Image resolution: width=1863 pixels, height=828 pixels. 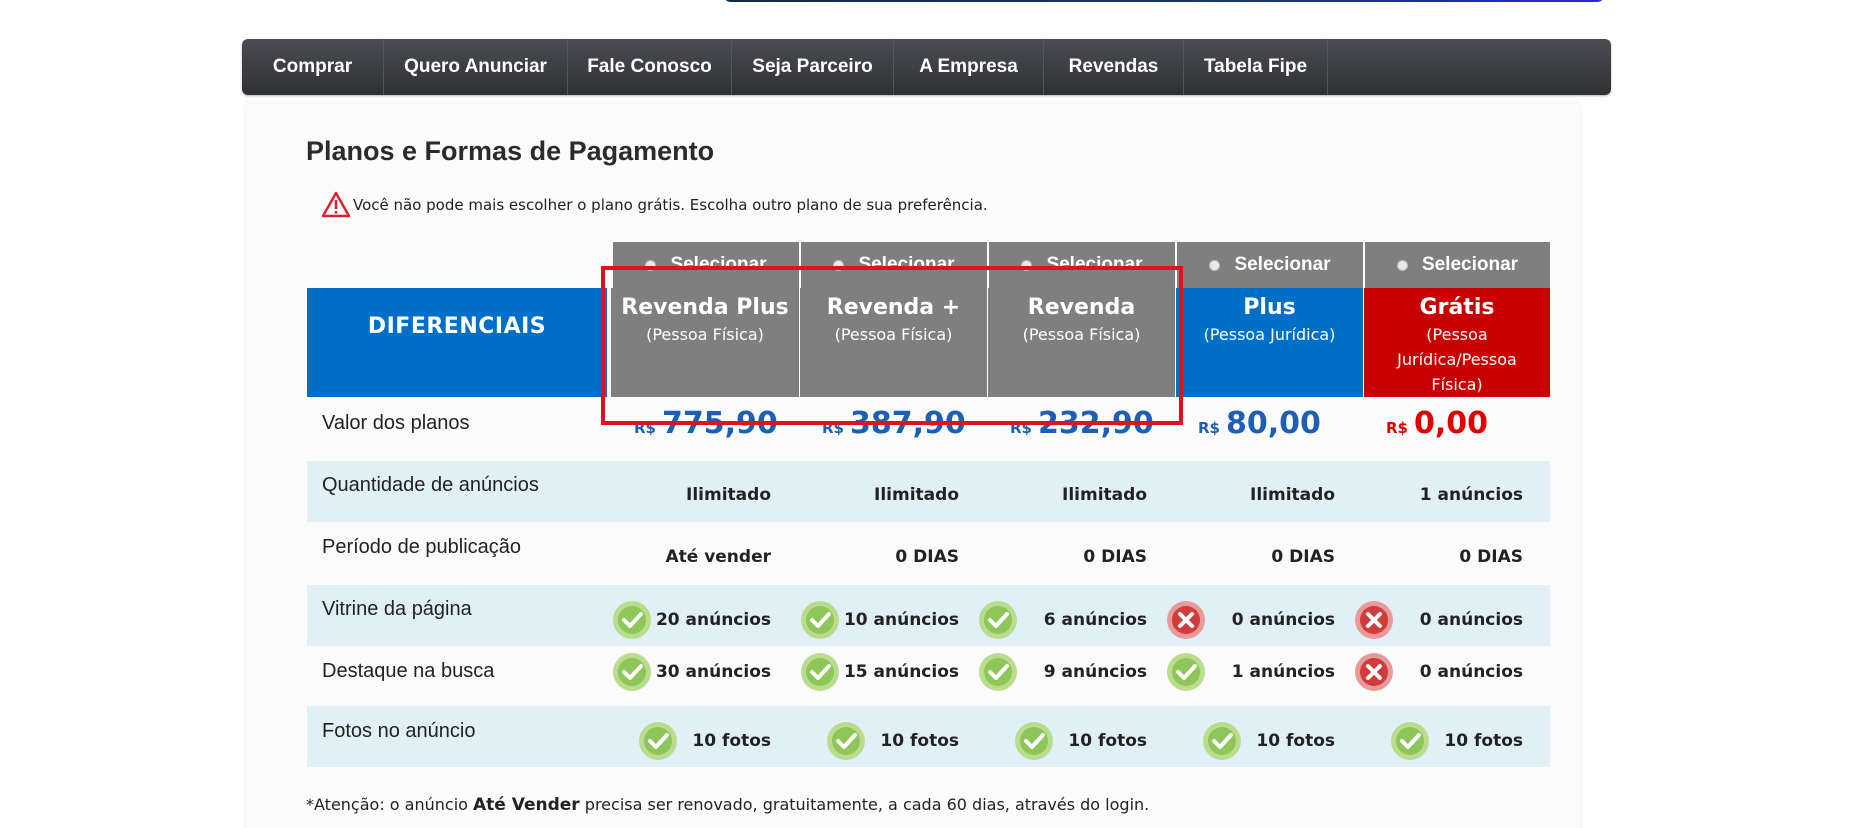 What do you see at coordinates (1055, 620) in the screenshot?
I see `showcase-cell: 6 anúncios` at bounding box center [1055, 620].